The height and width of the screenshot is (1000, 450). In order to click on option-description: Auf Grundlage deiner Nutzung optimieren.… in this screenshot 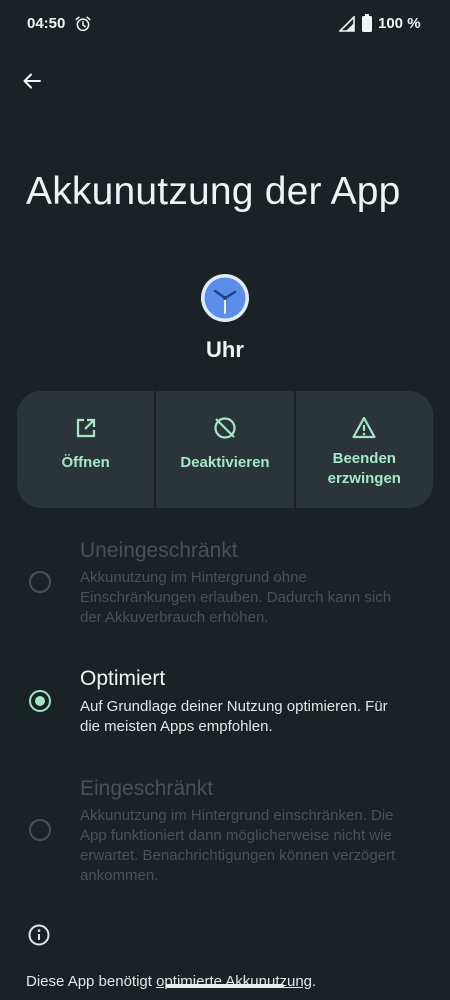, I will do `click(234, 716)`.